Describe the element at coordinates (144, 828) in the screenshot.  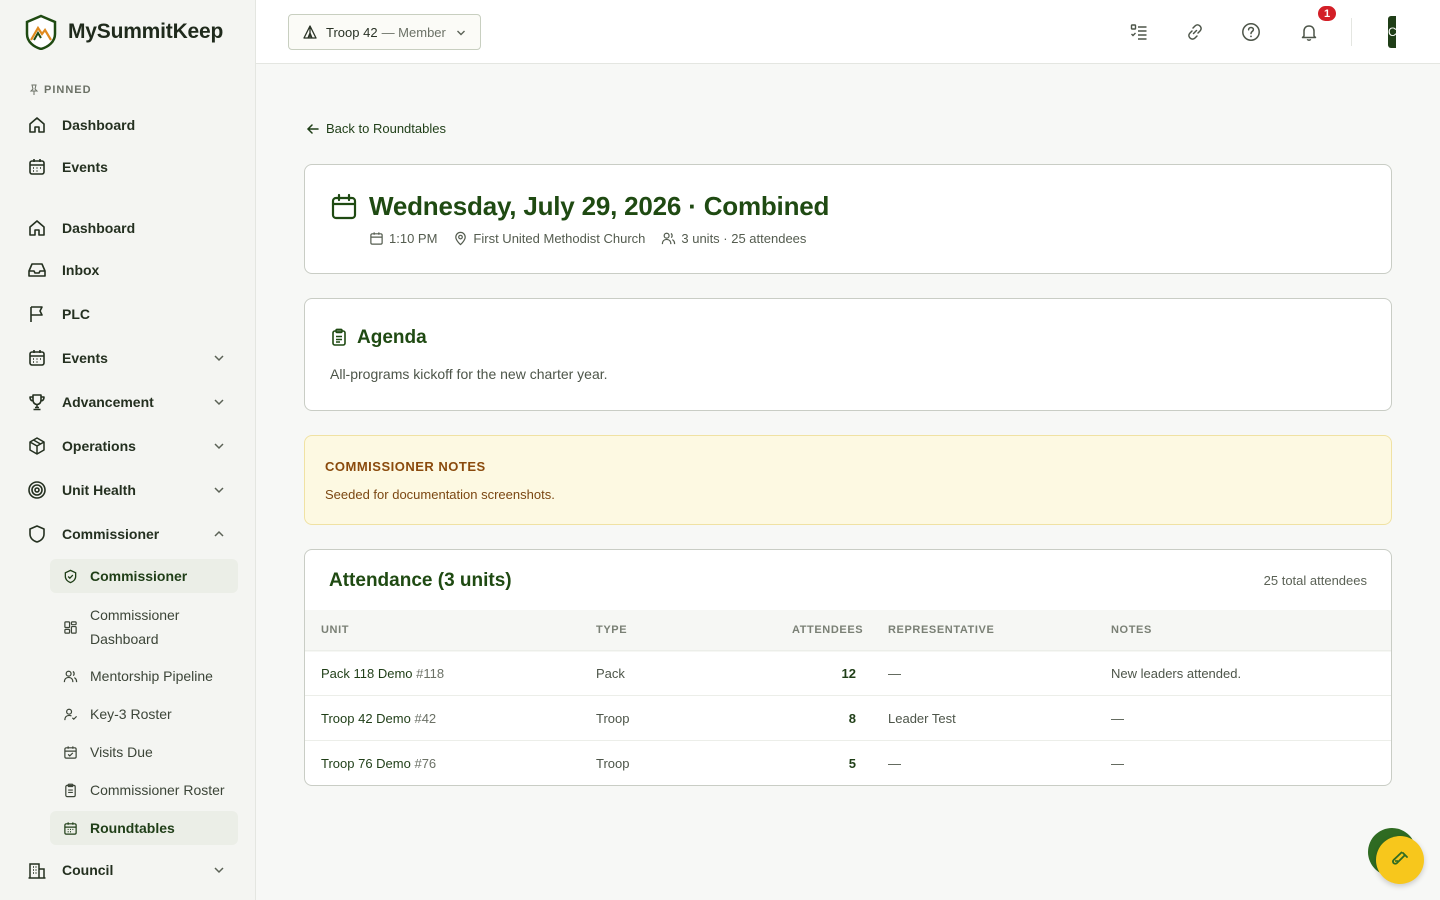
I see `sidebar-sub-roundtables: Roundtables` at that location.